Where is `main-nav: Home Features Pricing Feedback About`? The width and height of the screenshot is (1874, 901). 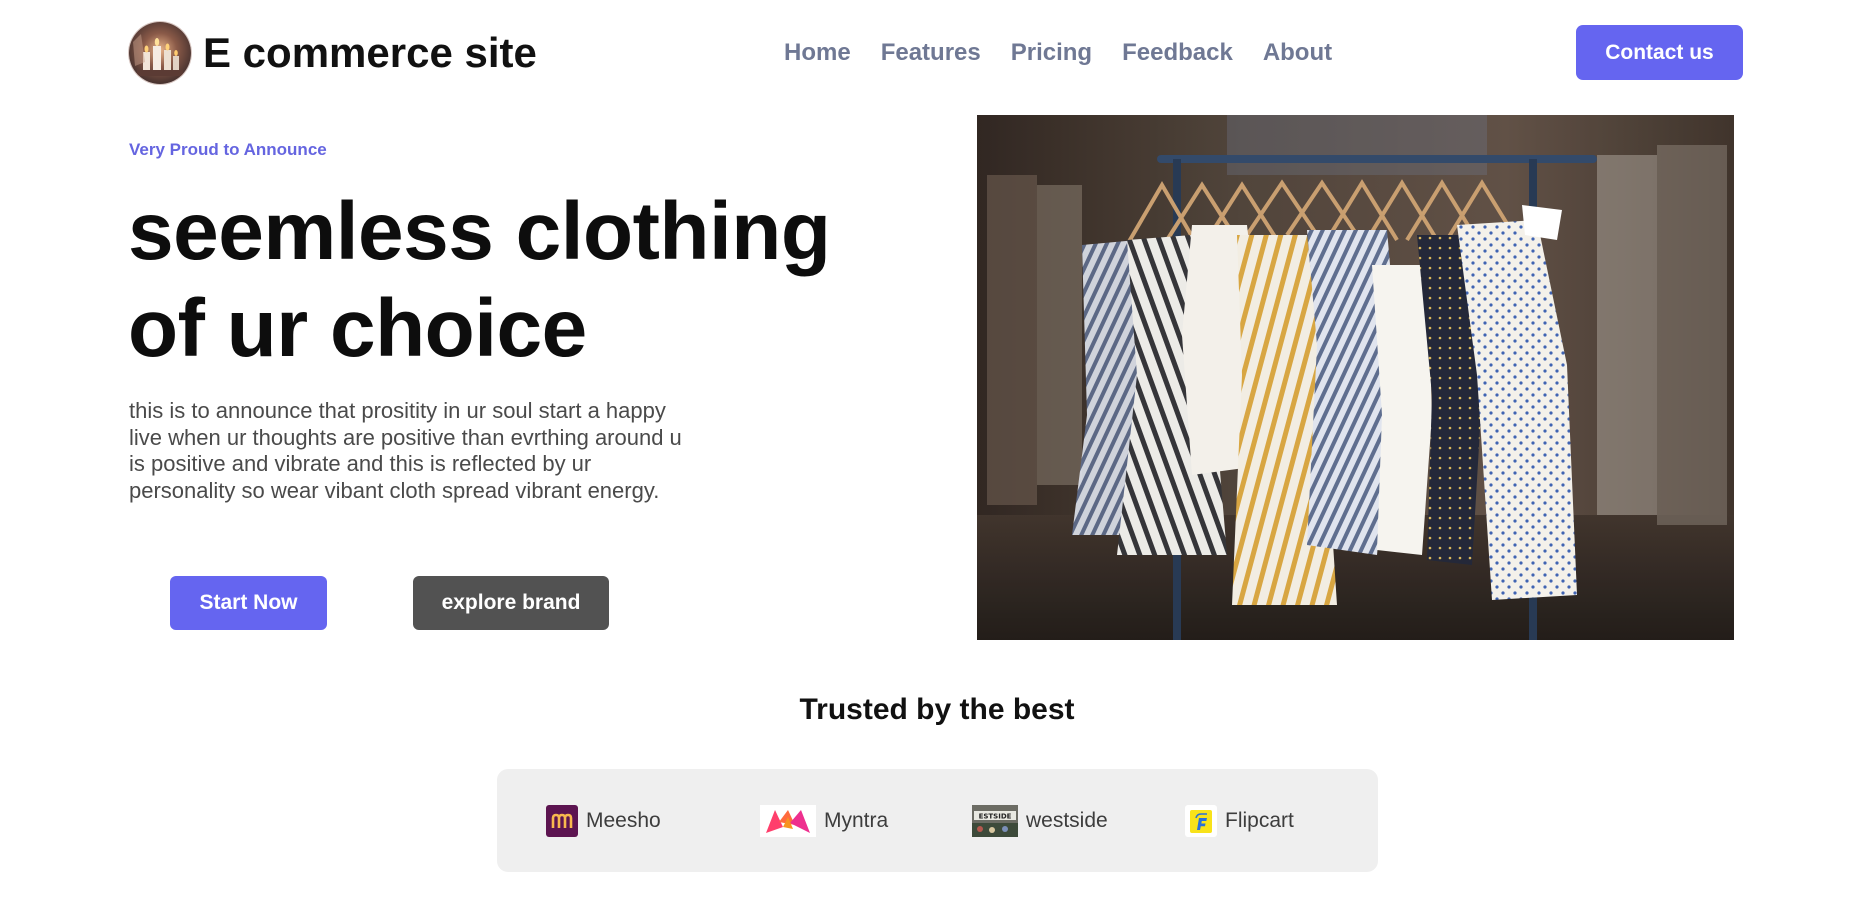
main-nav: Home Features Pricing Feedback About is located at coordinates (1058, 53).